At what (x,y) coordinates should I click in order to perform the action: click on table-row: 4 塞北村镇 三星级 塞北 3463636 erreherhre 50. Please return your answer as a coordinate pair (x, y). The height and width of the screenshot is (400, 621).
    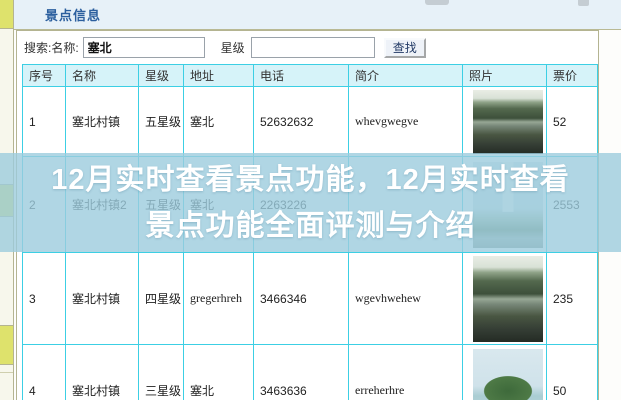
    Looking at the image, I should click on (310, 372).